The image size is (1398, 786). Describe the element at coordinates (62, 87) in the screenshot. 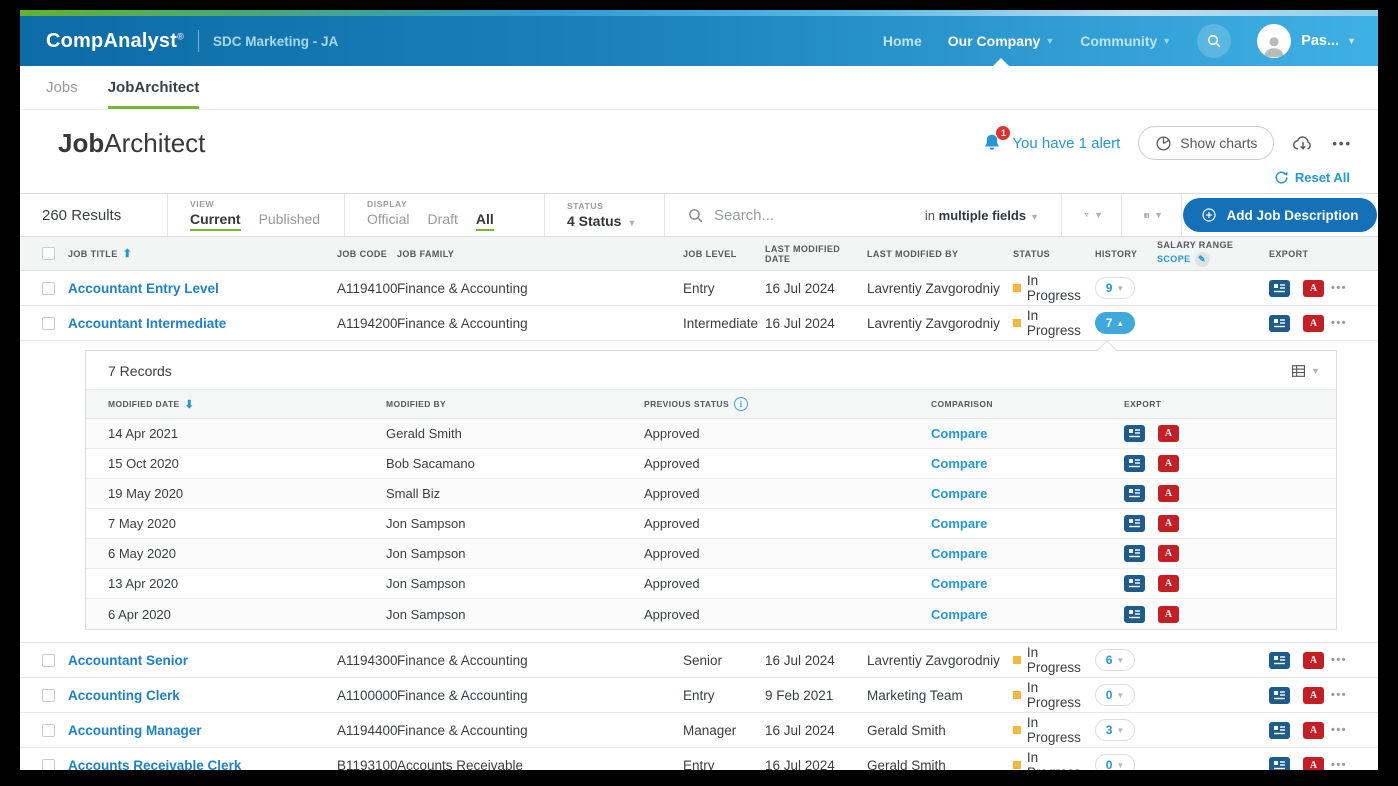

I see `tab-jobs: Jobs` at that location.